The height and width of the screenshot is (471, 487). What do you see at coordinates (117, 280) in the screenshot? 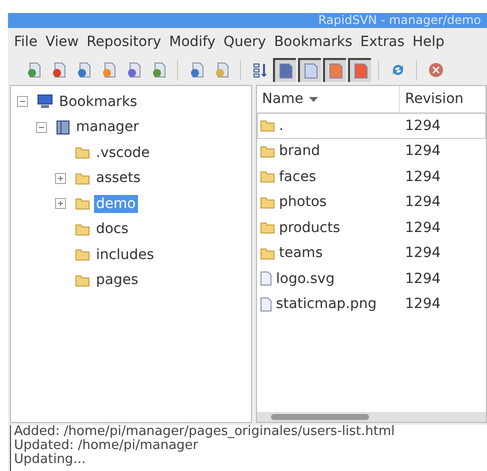
I see `tree-item: pages` at bounding box center [117, 280].